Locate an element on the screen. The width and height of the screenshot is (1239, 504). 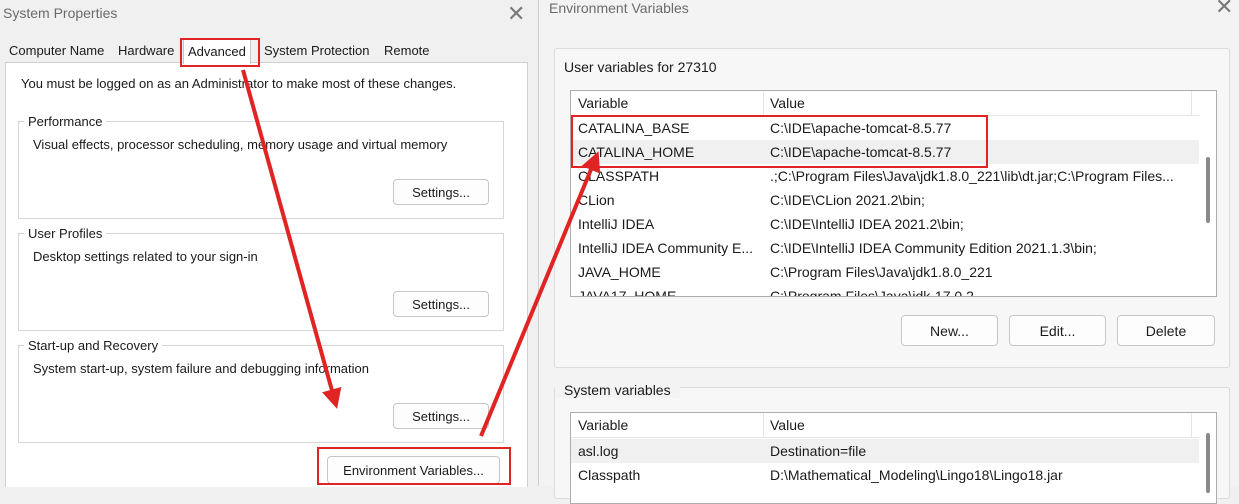
variable-value: C:\IDE\CLion 2021.2\bin; is located at coordinates (847, 200).